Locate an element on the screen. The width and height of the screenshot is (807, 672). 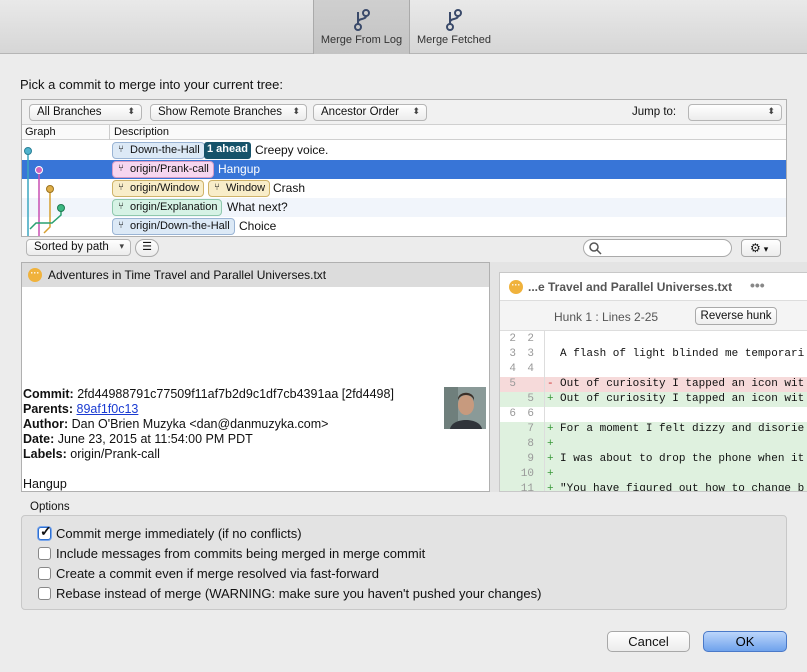
diff-line-text: Out of curiosity I tapped an icon wit is located at coordinates (682, 399).